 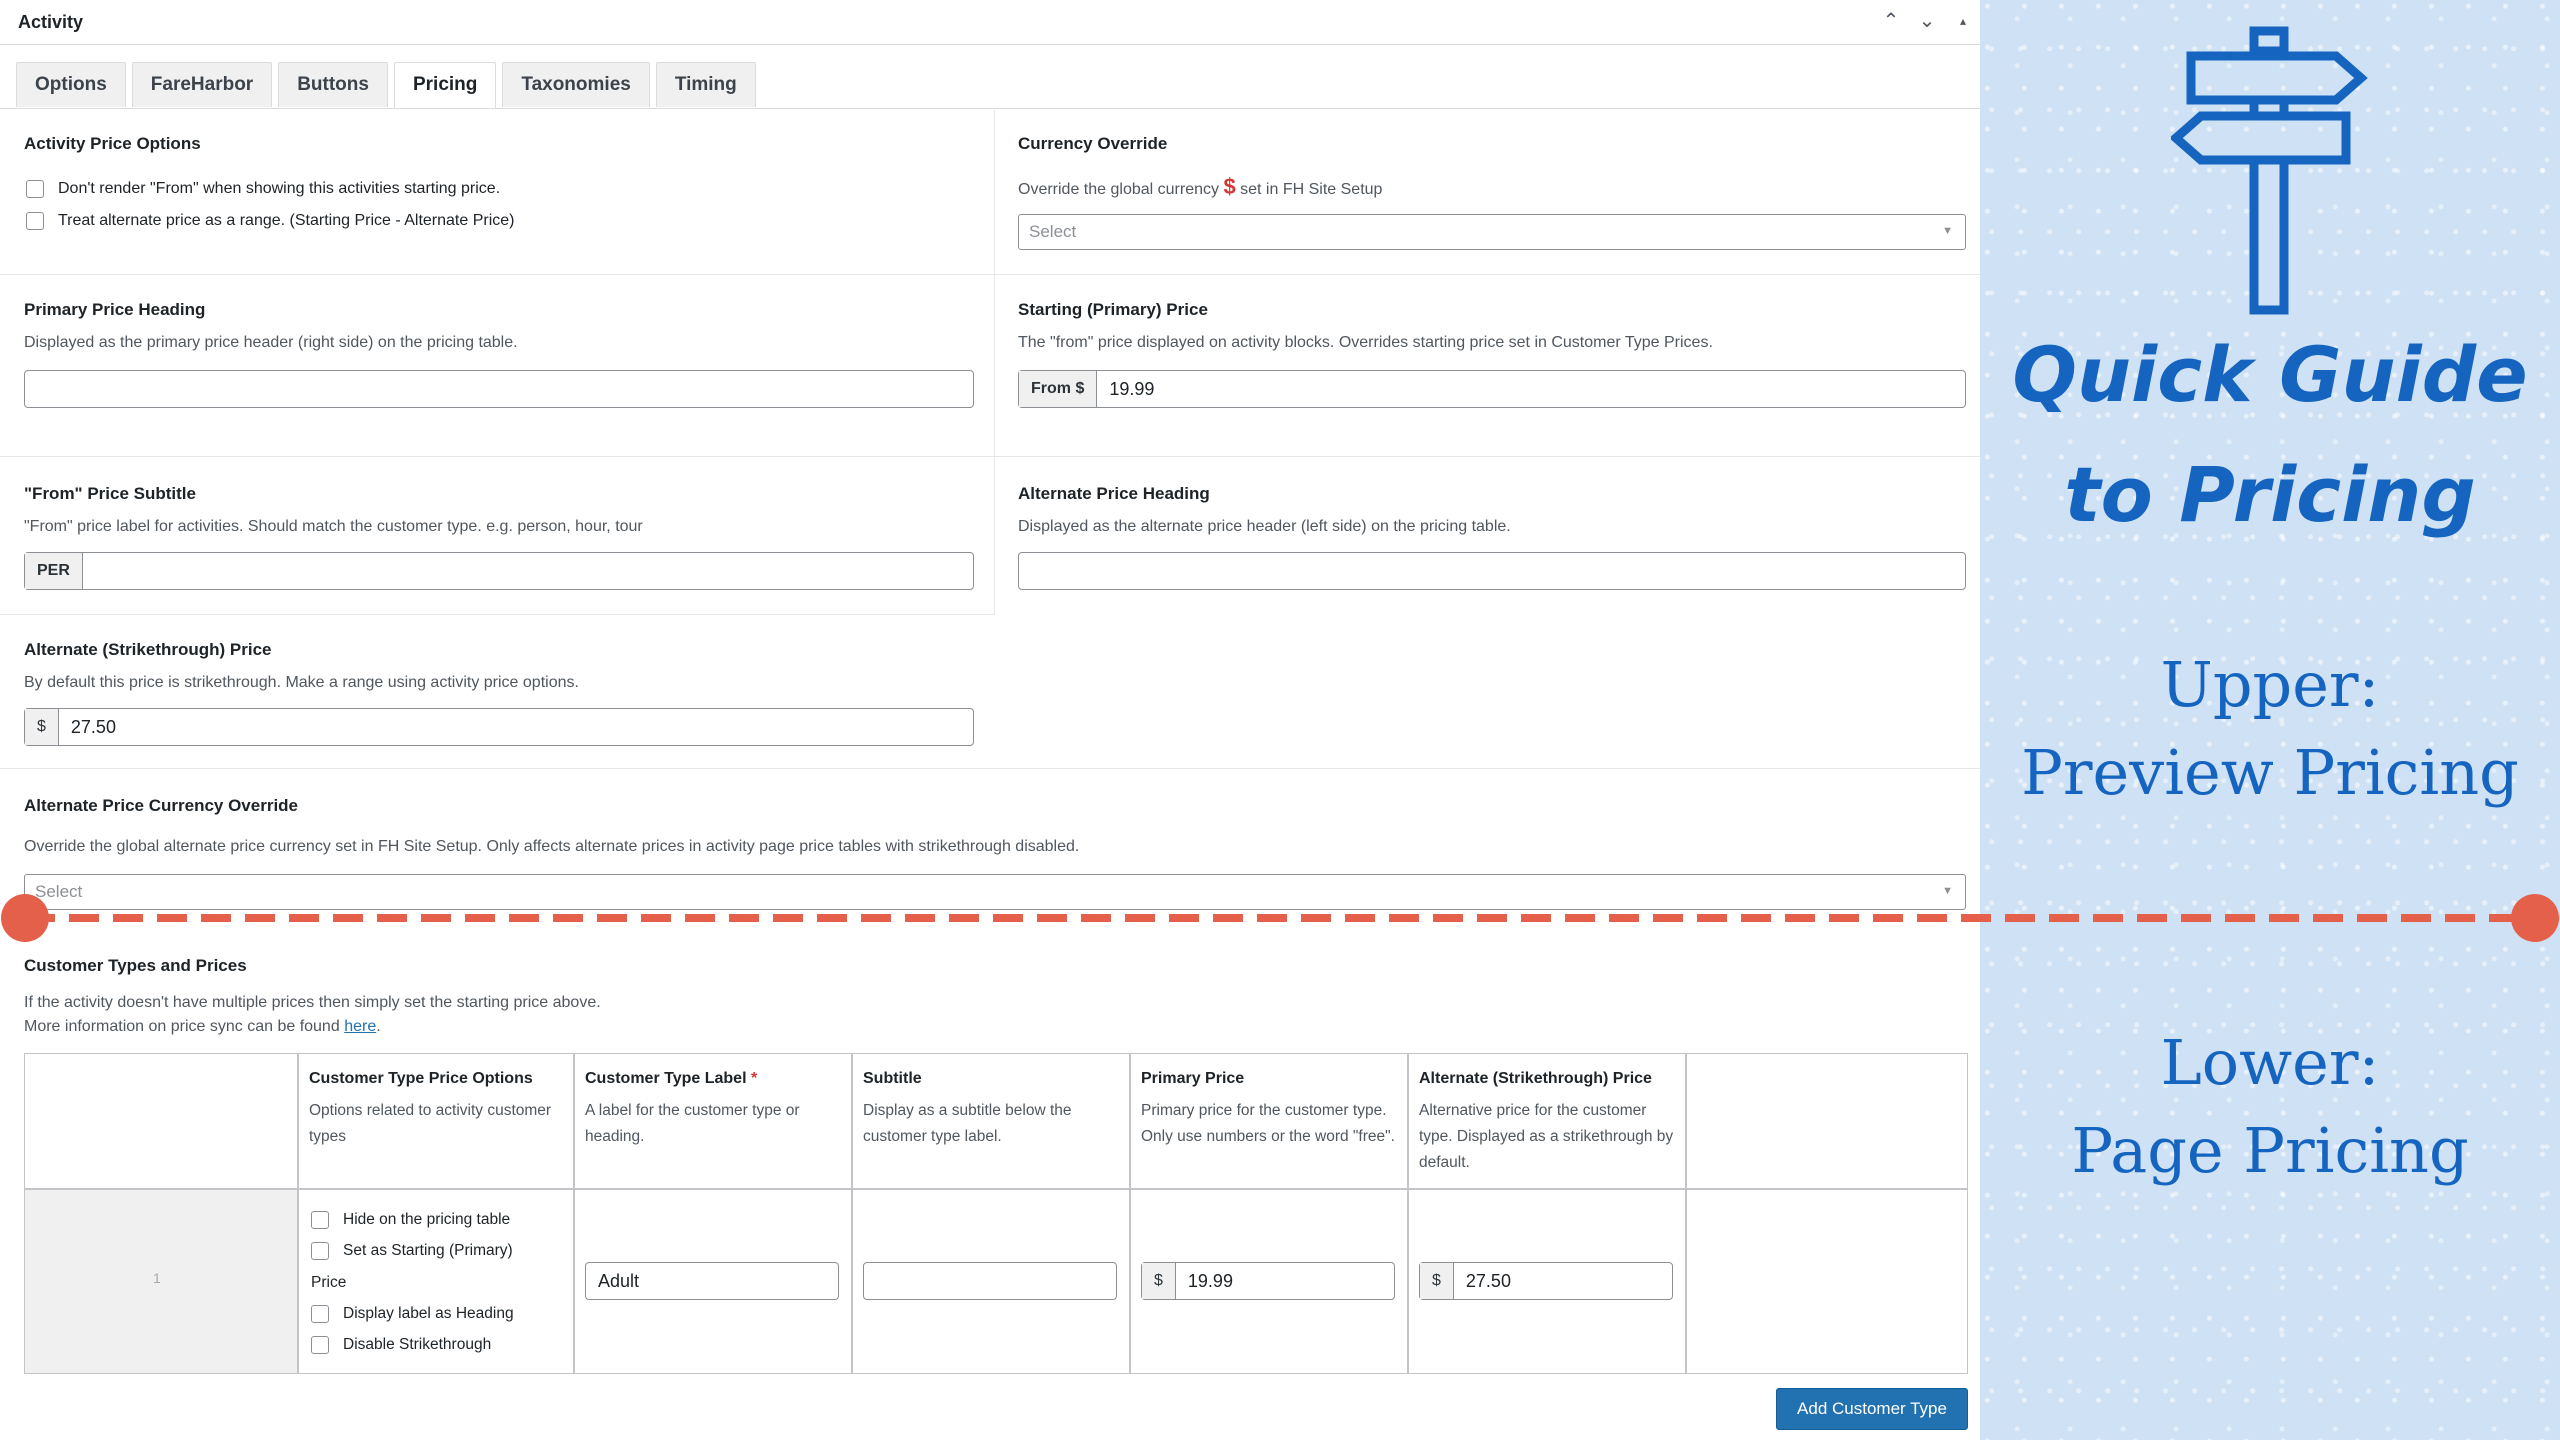 I want to click on col-header-alternate-price: Alternate (Strikethrough) Price, so click(x=1535, y=1078).